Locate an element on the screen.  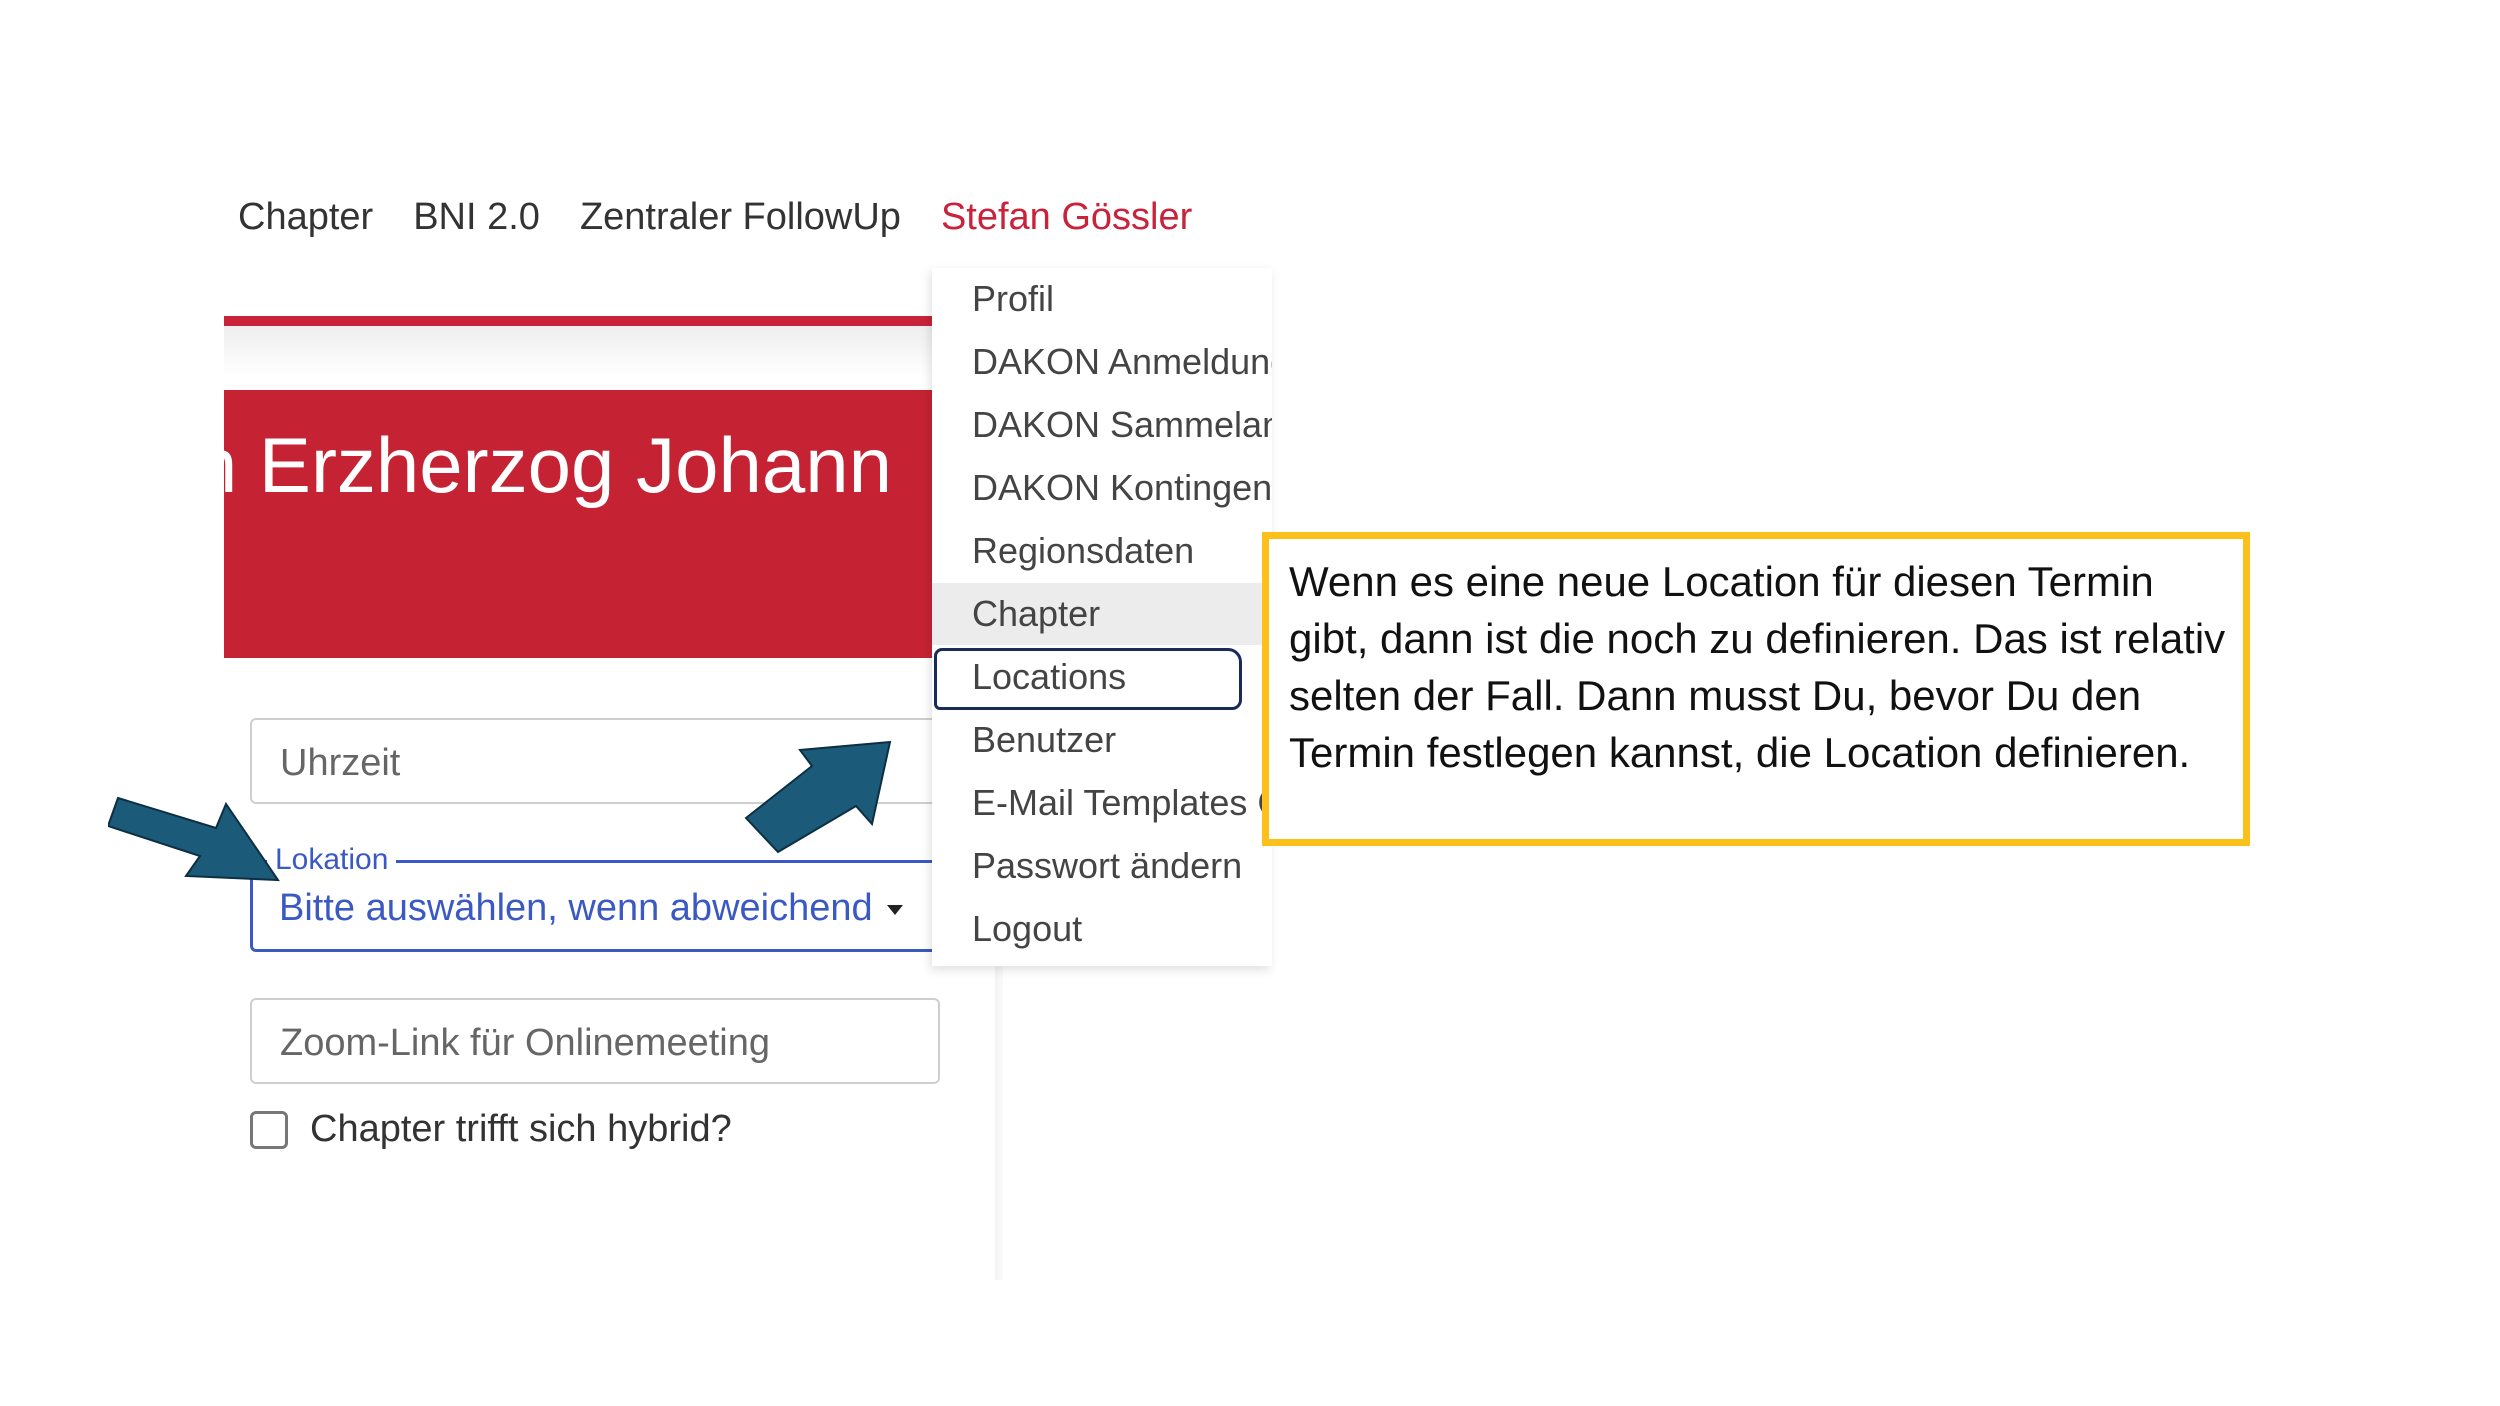
menu-item-chapter: Chapter is located at coordinates (1102, 614).